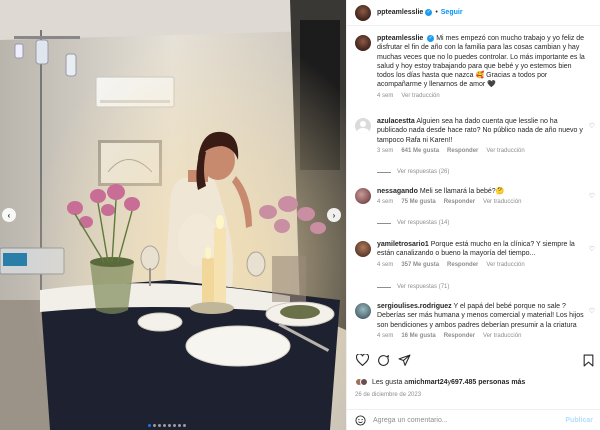  What do you see at coordinates (427, 382) in the screenshot?
I see `likes-user: michmart24` at bounding box center [427, 382].